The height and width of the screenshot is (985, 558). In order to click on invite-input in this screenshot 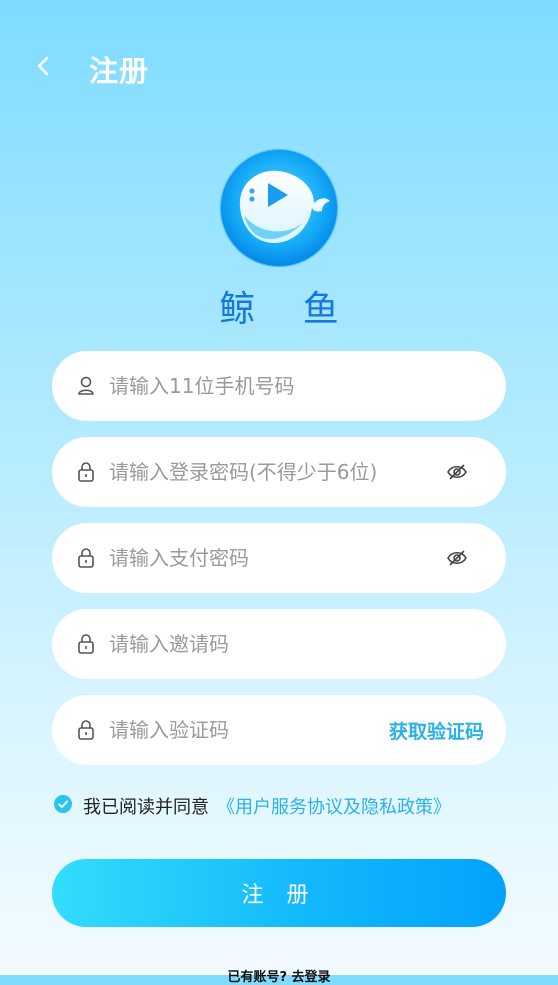, I will do `click(264, 644)`.